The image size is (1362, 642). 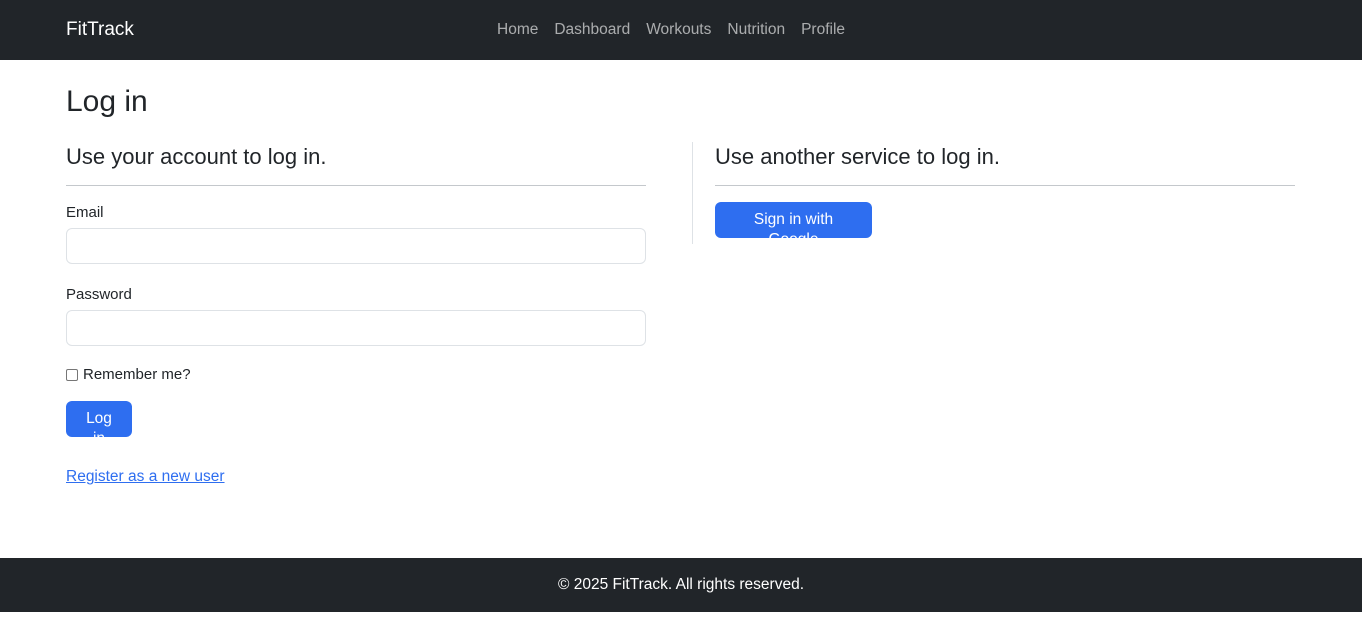 What do you see at coordinates (756, 30) in the screenshot?
I see `nav-link-nutrition: Nutrition` at bounding box center [756, 30].